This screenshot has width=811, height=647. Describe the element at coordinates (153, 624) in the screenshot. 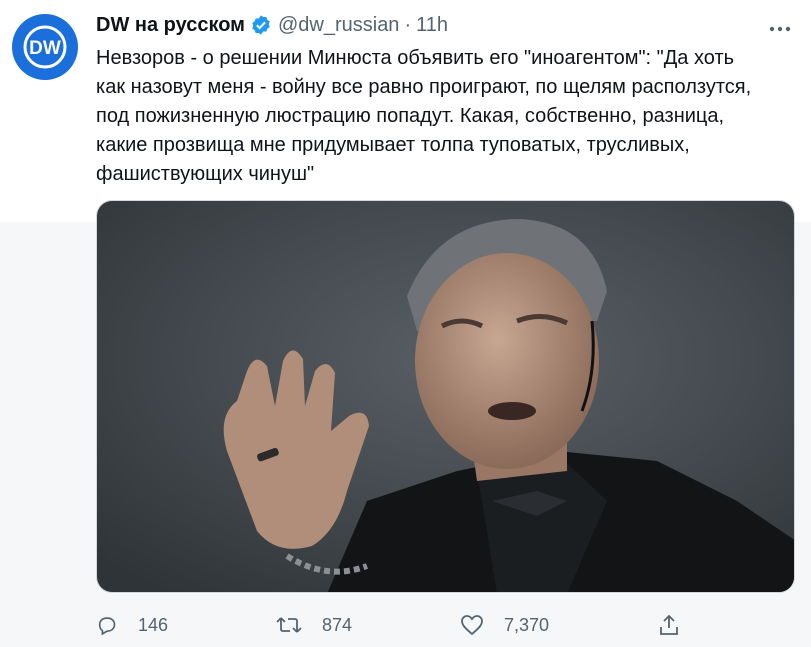

I see `reply-count: 146` at that location.